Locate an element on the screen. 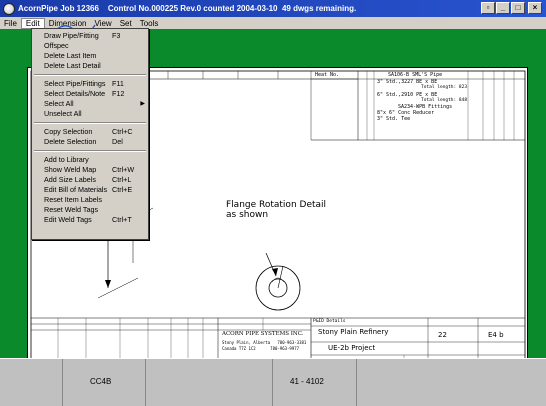 The height and width of the screenshot is (406, 546). restore-app-icon: ▫ is located at coordinates (488, 8).